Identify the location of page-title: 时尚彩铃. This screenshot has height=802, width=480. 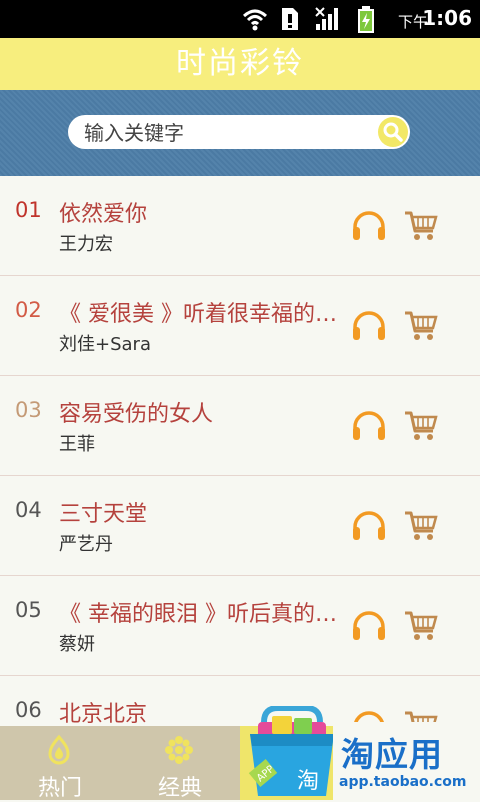
(240, 63).